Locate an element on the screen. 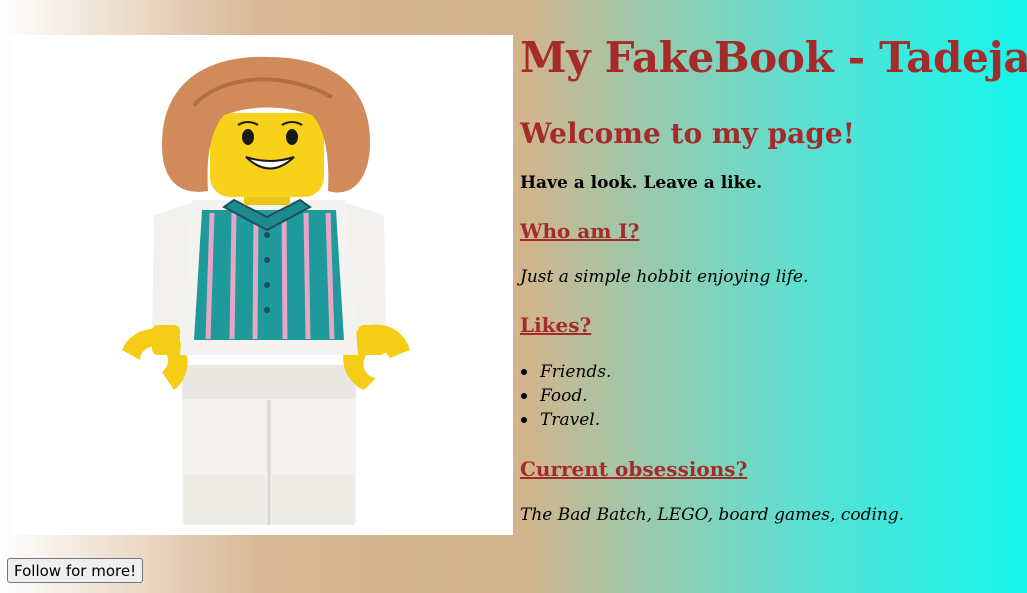  lead-text: Have a look. Leave a like. is located at coordinates (641, 183).